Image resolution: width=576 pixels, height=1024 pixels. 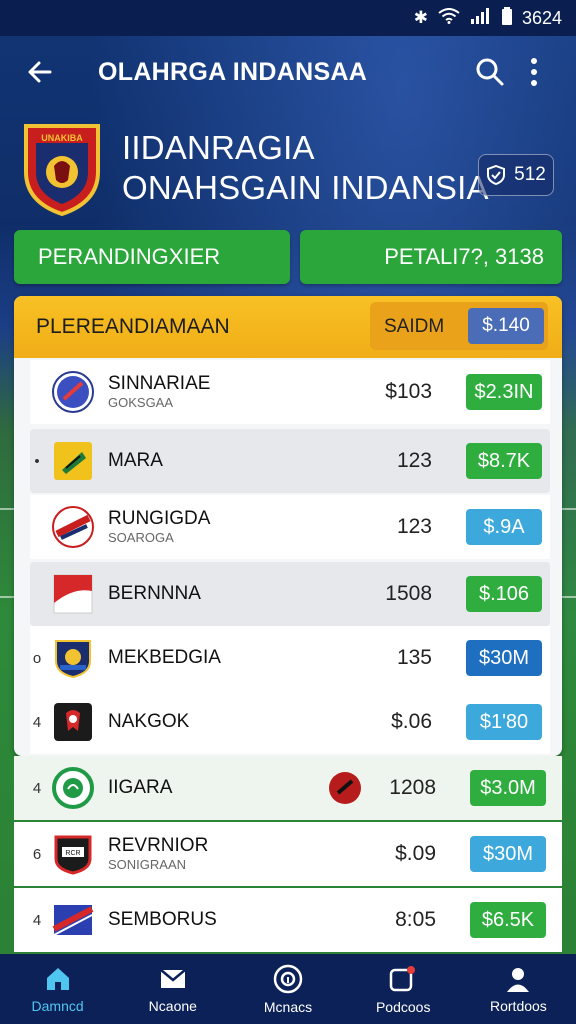 I want to click on table-row: SINNARIAE GOKSGAA $103 $2.3IN, so click(x=290, y=392).